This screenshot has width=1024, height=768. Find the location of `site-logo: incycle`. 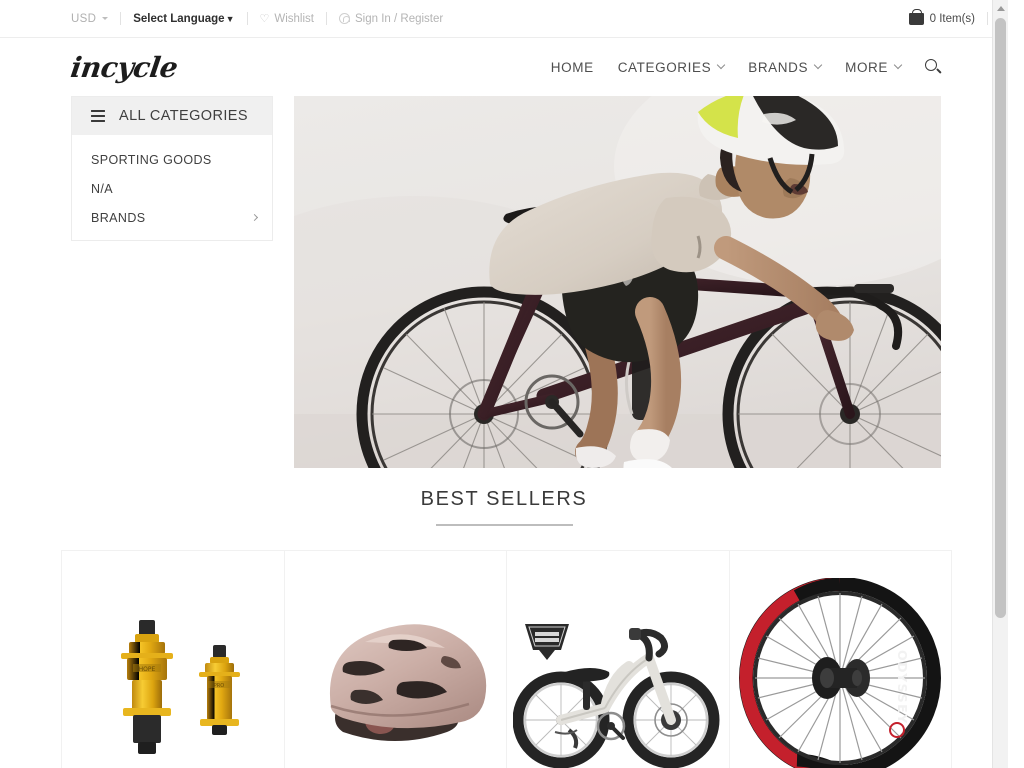

site-logo: incycle is located at coordinates (124, 67).